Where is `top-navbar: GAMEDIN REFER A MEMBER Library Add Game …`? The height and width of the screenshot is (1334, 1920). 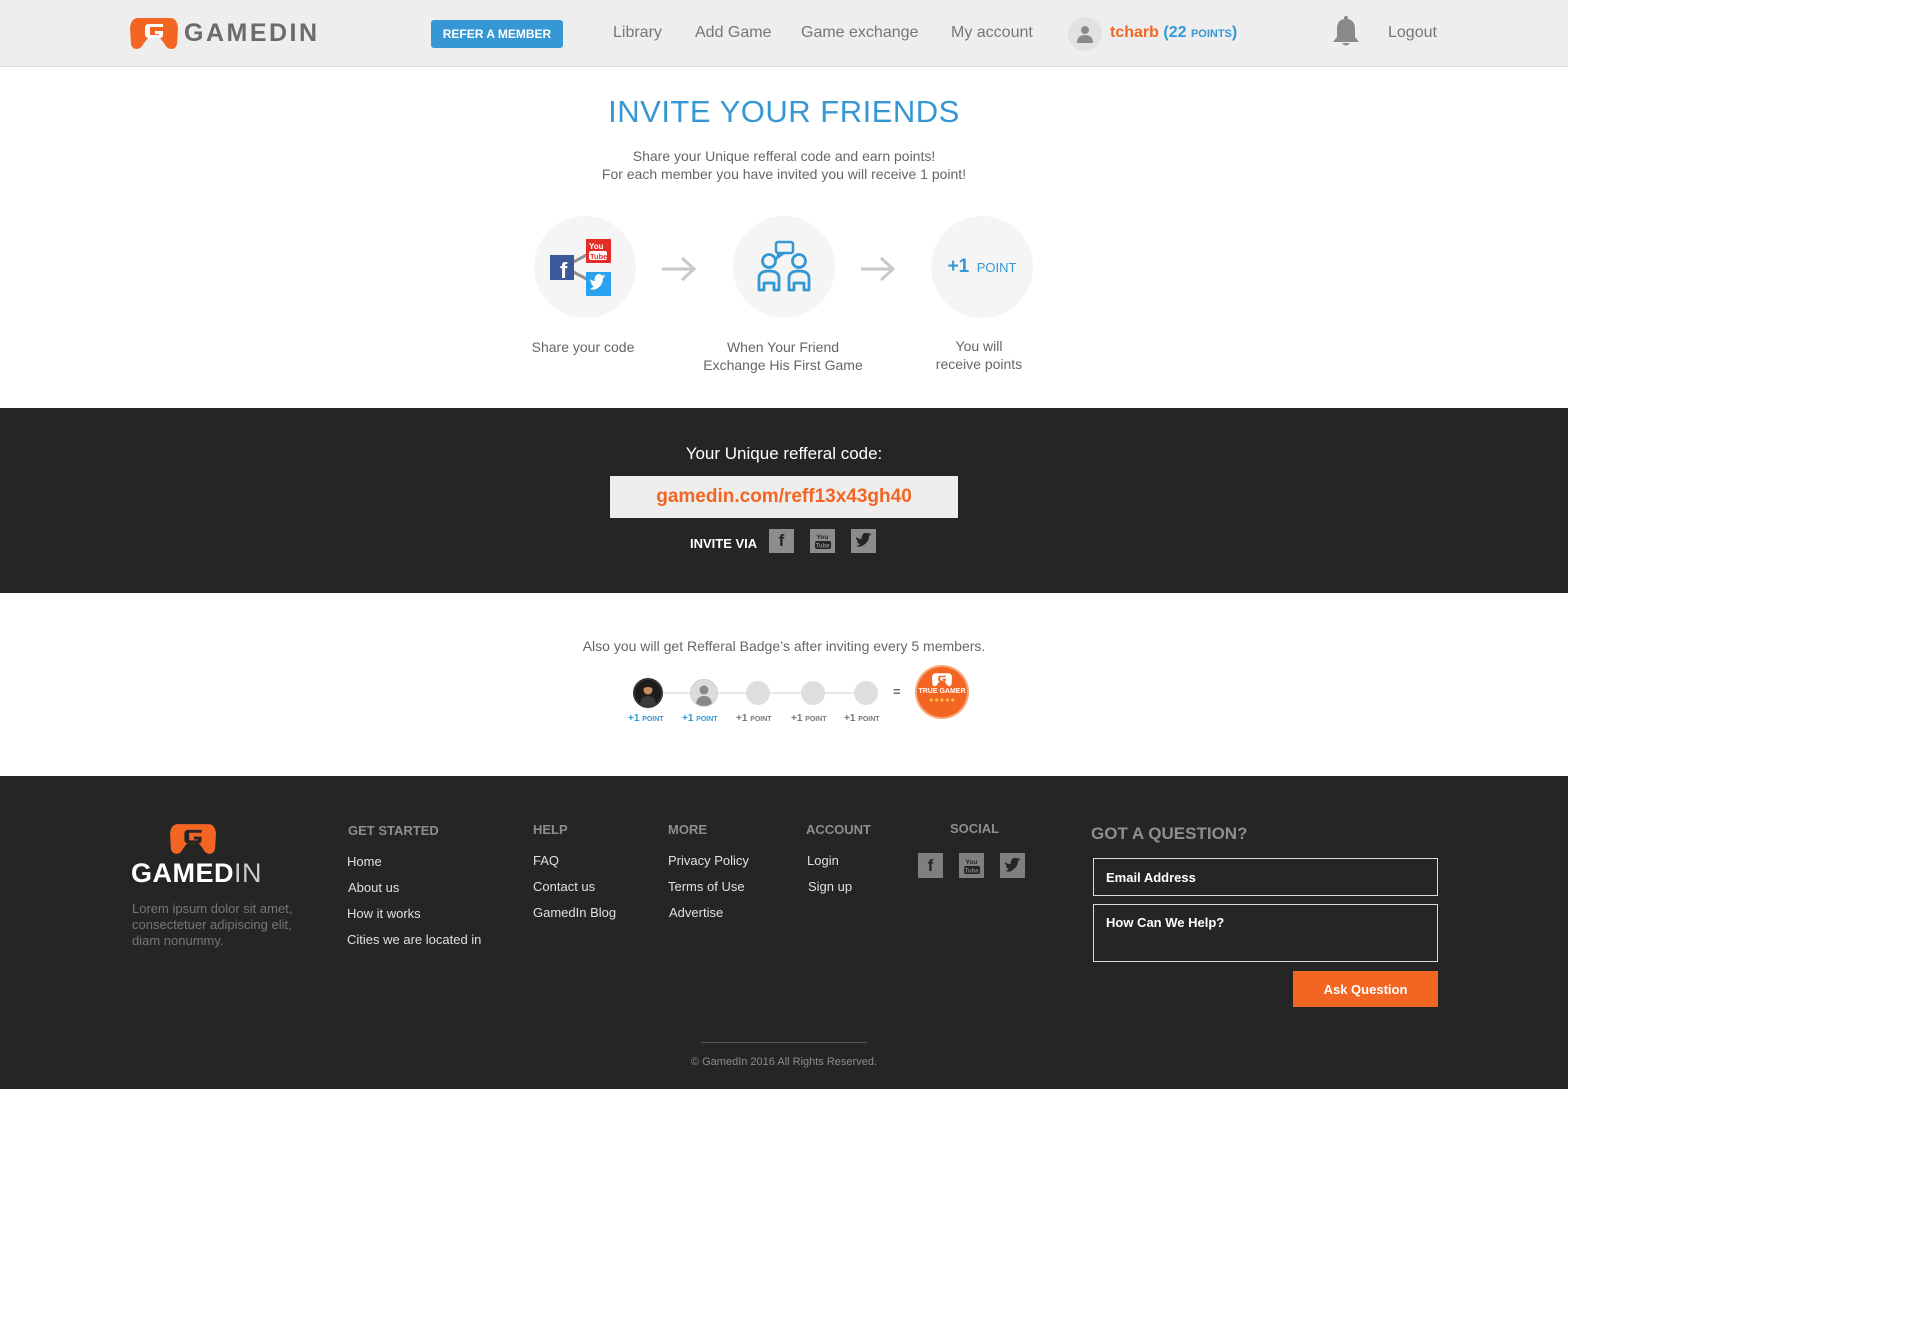 top-navbar: GAMEDIN REFER A MEMBER Library Add Game … is located at coordinates (784, 33).